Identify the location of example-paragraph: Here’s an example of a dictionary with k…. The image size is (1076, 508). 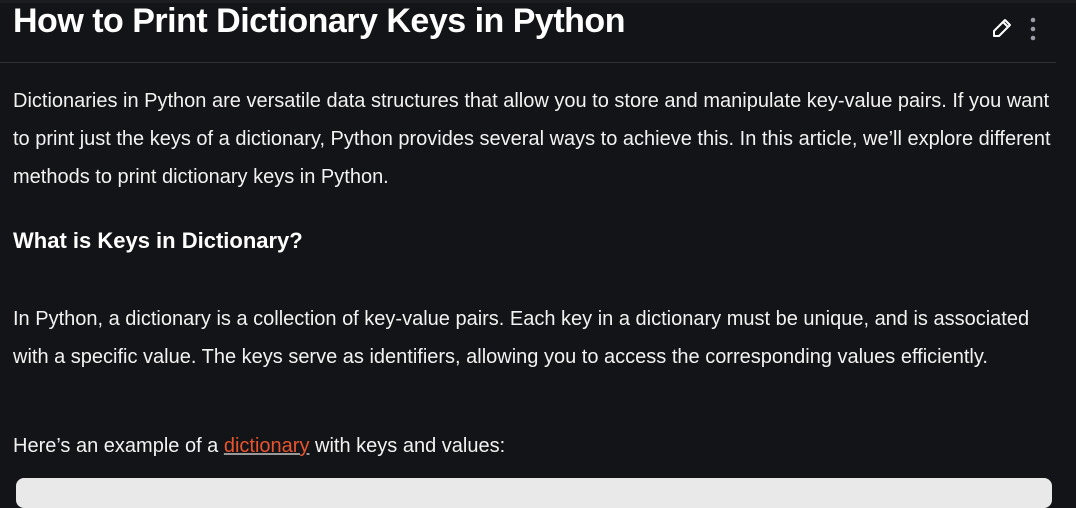
(538, 446).